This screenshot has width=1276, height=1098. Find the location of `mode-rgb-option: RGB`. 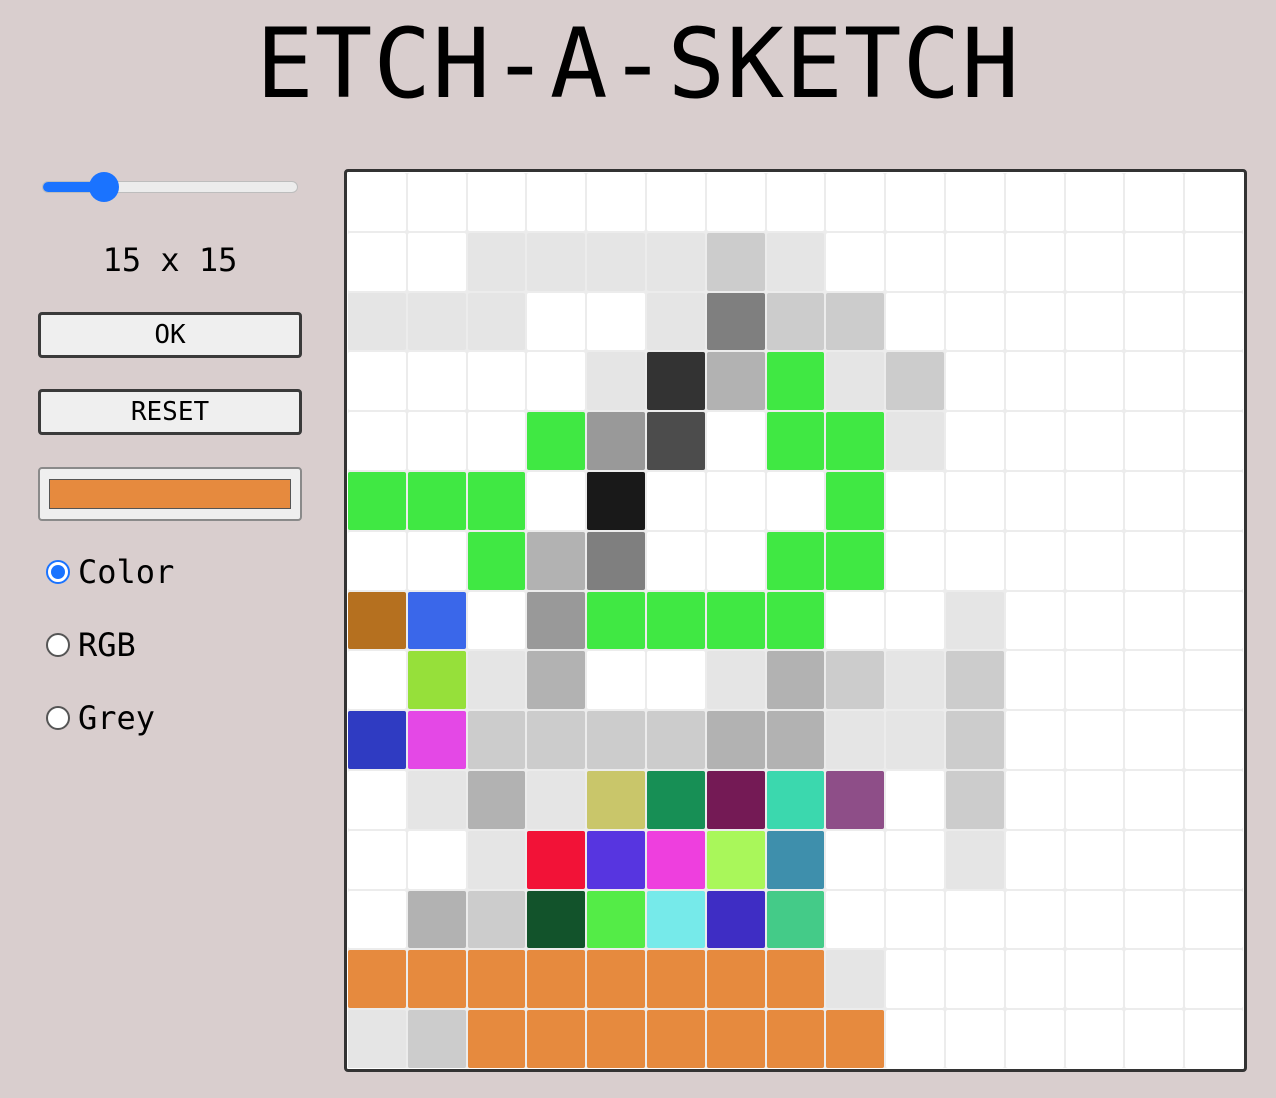

mode-rgb-option: RGB is located at coordinates (91, 645).